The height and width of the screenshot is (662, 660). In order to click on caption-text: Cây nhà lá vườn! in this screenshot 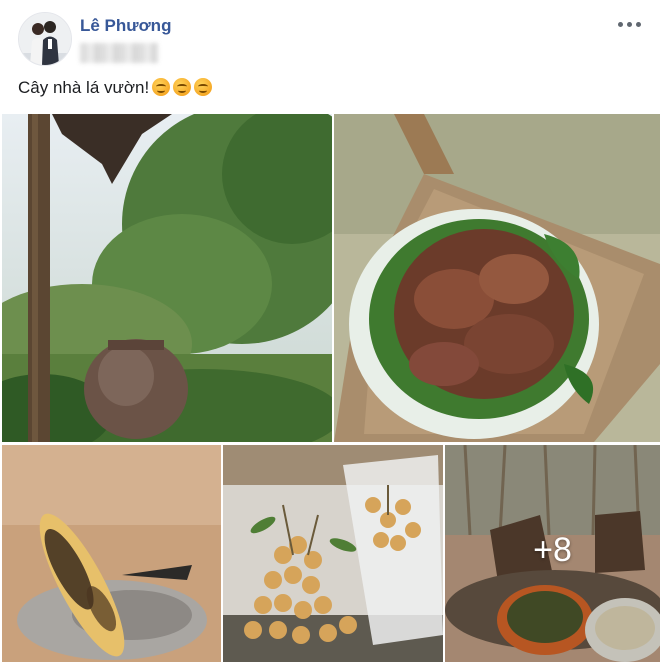, I will do `click(84, 87)`.